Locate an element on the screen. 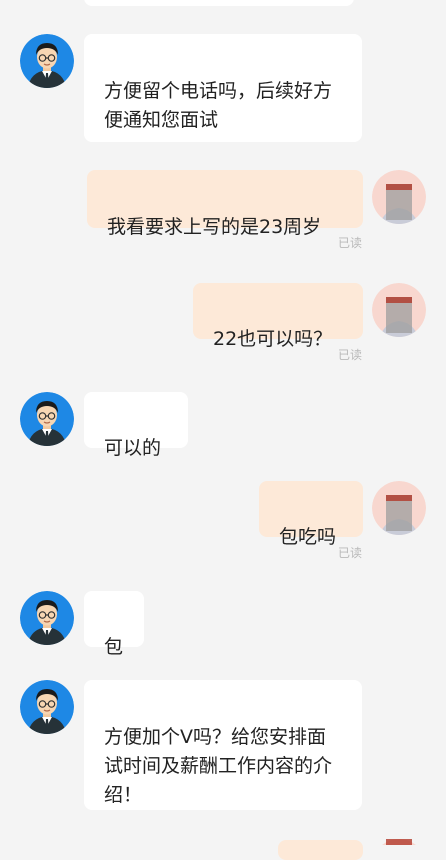 This screenshot has width=446, height=860. message-text: 方便加个V吗？给您安排面试时间及薪酬工作内容的介绍！ is located at coordinates (218, 766).